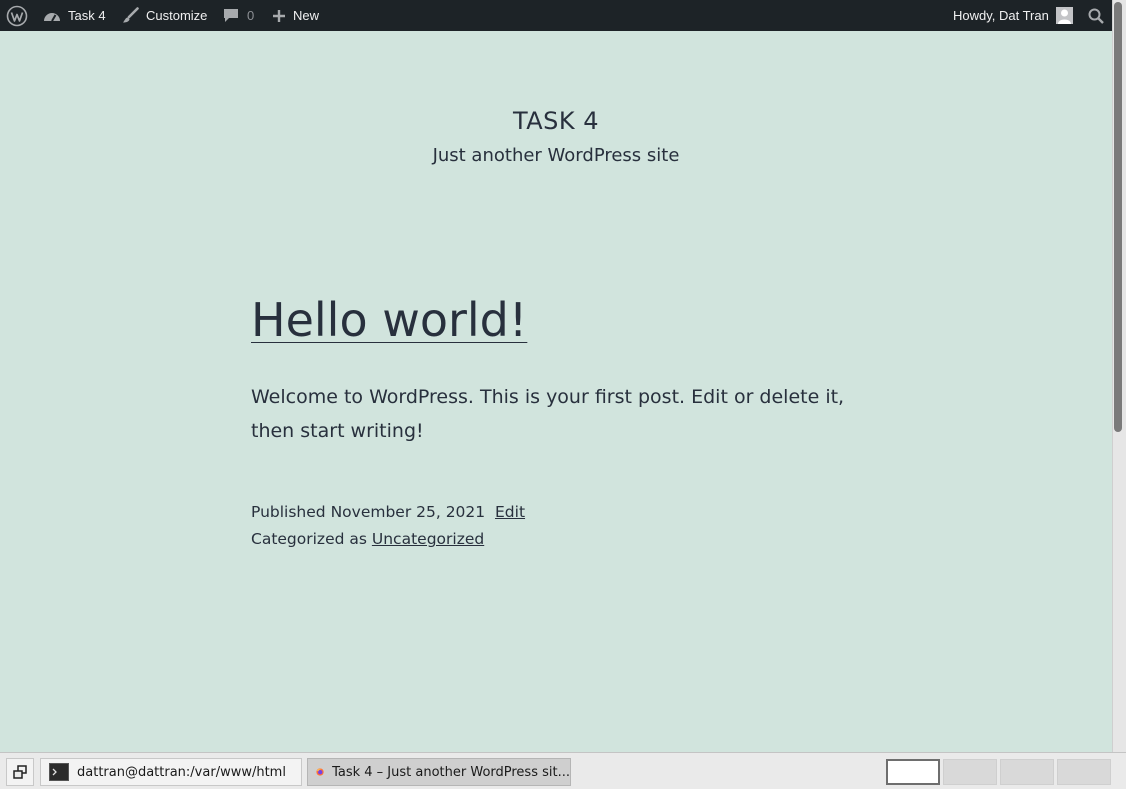 The width and height of the screenshot is (1126, 789). Describe the element at coordinates (556, 121) in the screenshot. I see `site-title: TASK 4` at that location.